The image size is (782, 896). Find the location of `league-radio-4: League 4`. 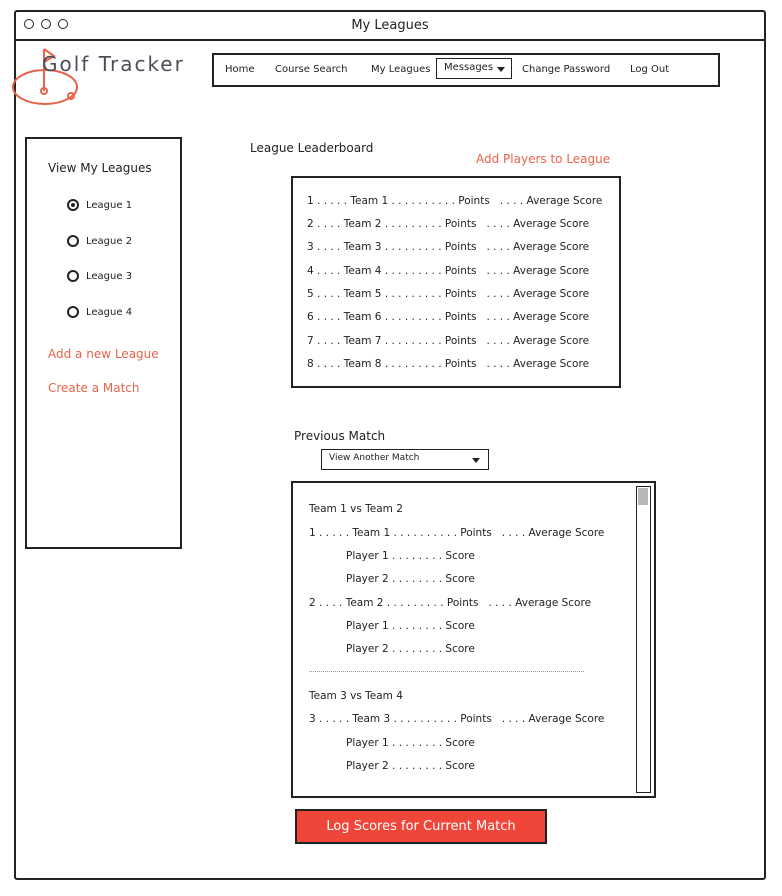

league-radio-4: League 4 is located at coordinates (99, 312).